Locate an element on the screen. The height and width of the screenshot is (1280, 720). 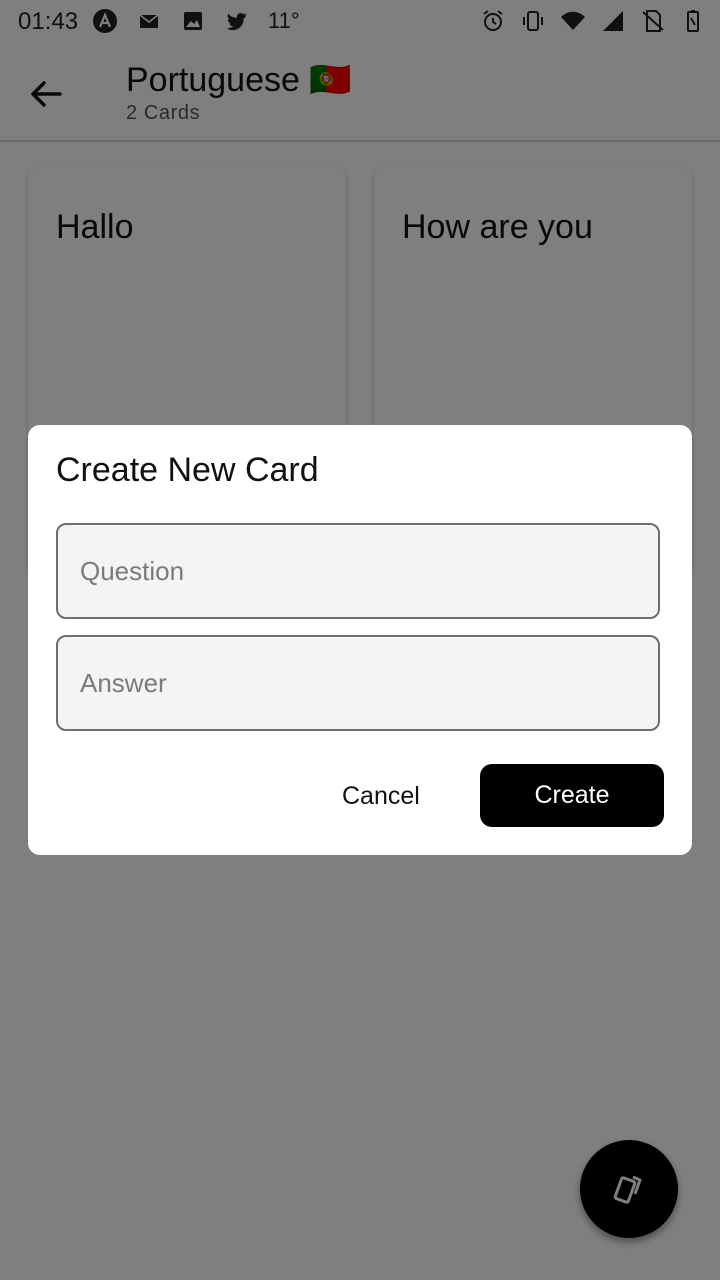
answer-input is located at coordinates (358, 683).